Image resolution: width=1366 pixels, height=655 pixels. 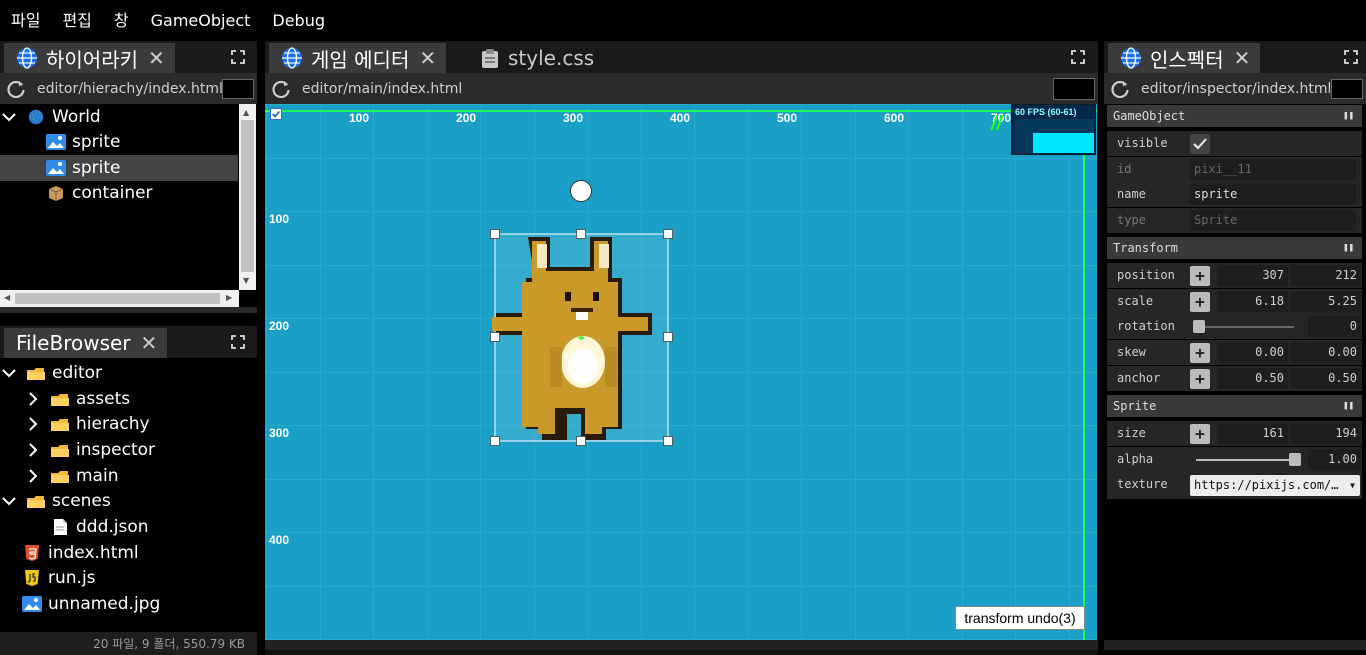 What do you see at coordinates (77, 373) in the screenshot?
I see `file-item-label: editor` at bounding box center [77, 373].